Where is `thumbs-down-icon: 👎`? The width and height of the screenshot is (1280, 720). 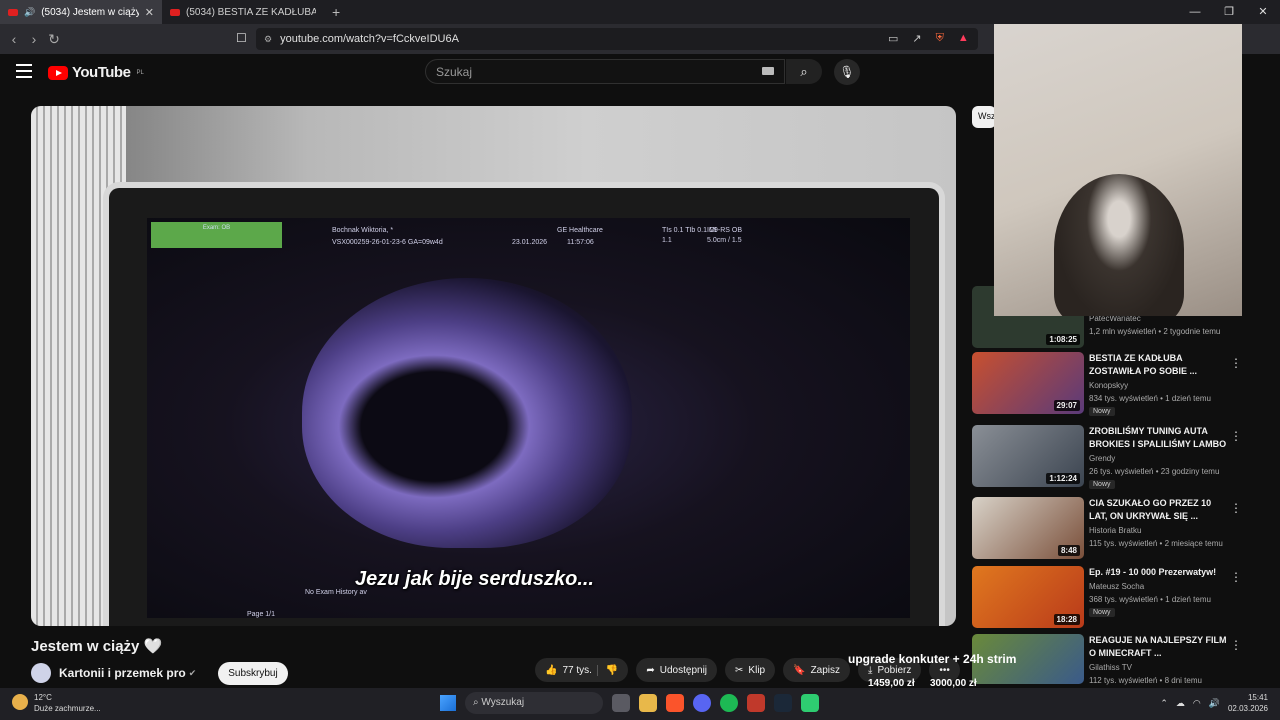
thumbs-down-icon: 👎 is located at coordinates (607, 670).